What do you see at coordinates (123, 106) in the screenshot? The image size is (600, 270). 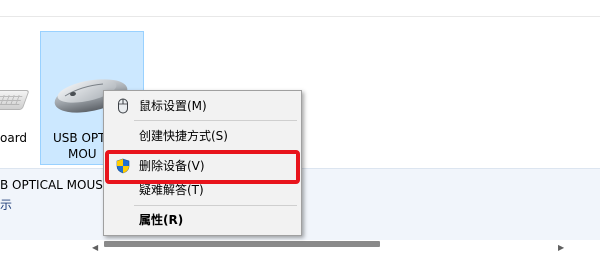 I see `mouse-icon` at bounding box center [123, 106].